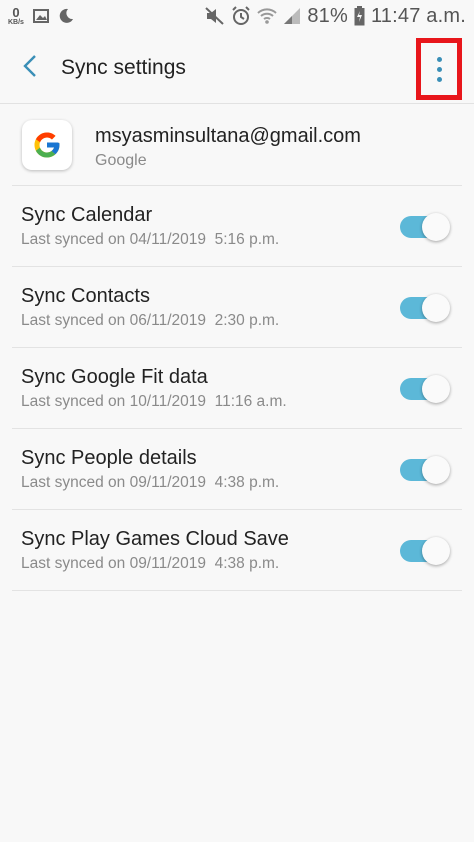  What do you see at coordinates (425, 308) in the screenshot?
I see `sync-toggle-contacts` at bounding box center [425, 308].